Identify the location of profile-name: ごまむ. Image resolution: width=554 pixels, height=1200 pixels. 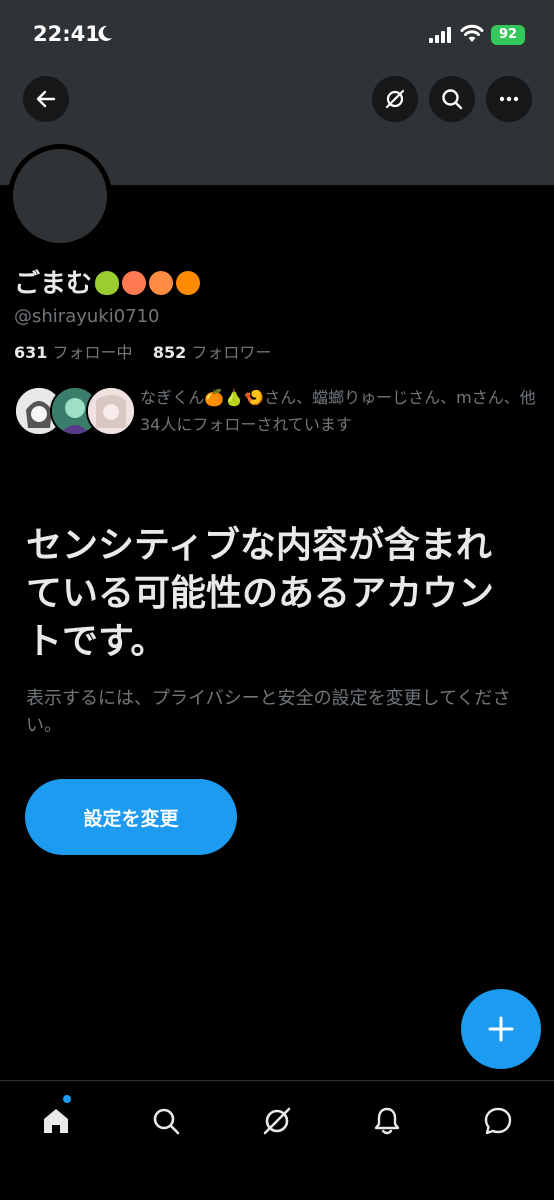
(107, 281).